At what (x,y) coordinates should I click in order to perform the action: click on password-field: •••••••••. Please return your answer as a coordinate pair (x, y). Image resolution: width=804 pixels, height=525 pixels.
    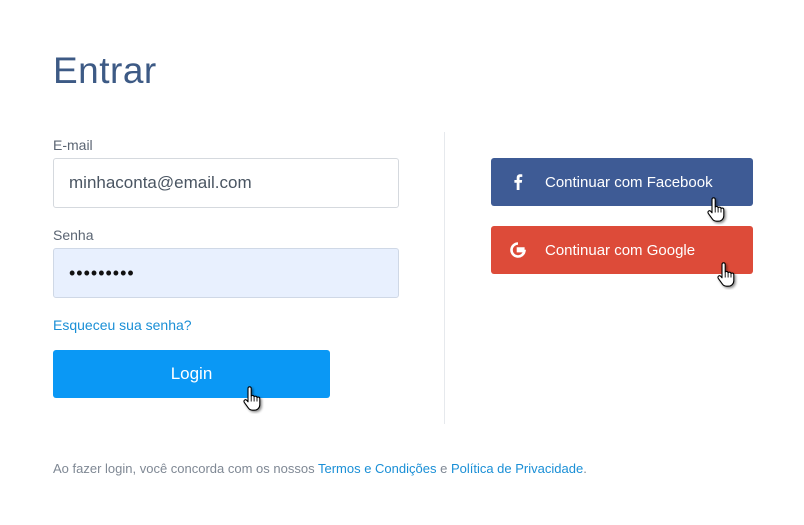
    Looking at the image, I should click on (226, 273).